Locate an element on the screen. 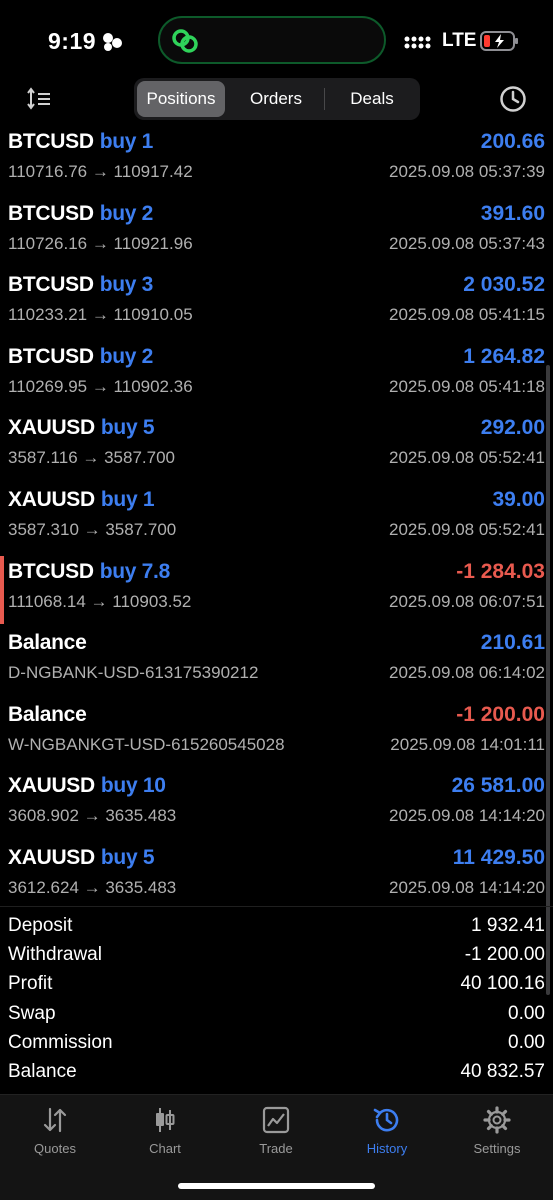 The width and height of the screenshot is (553, 1200). segment-divider is located at coordinates (324, 99).